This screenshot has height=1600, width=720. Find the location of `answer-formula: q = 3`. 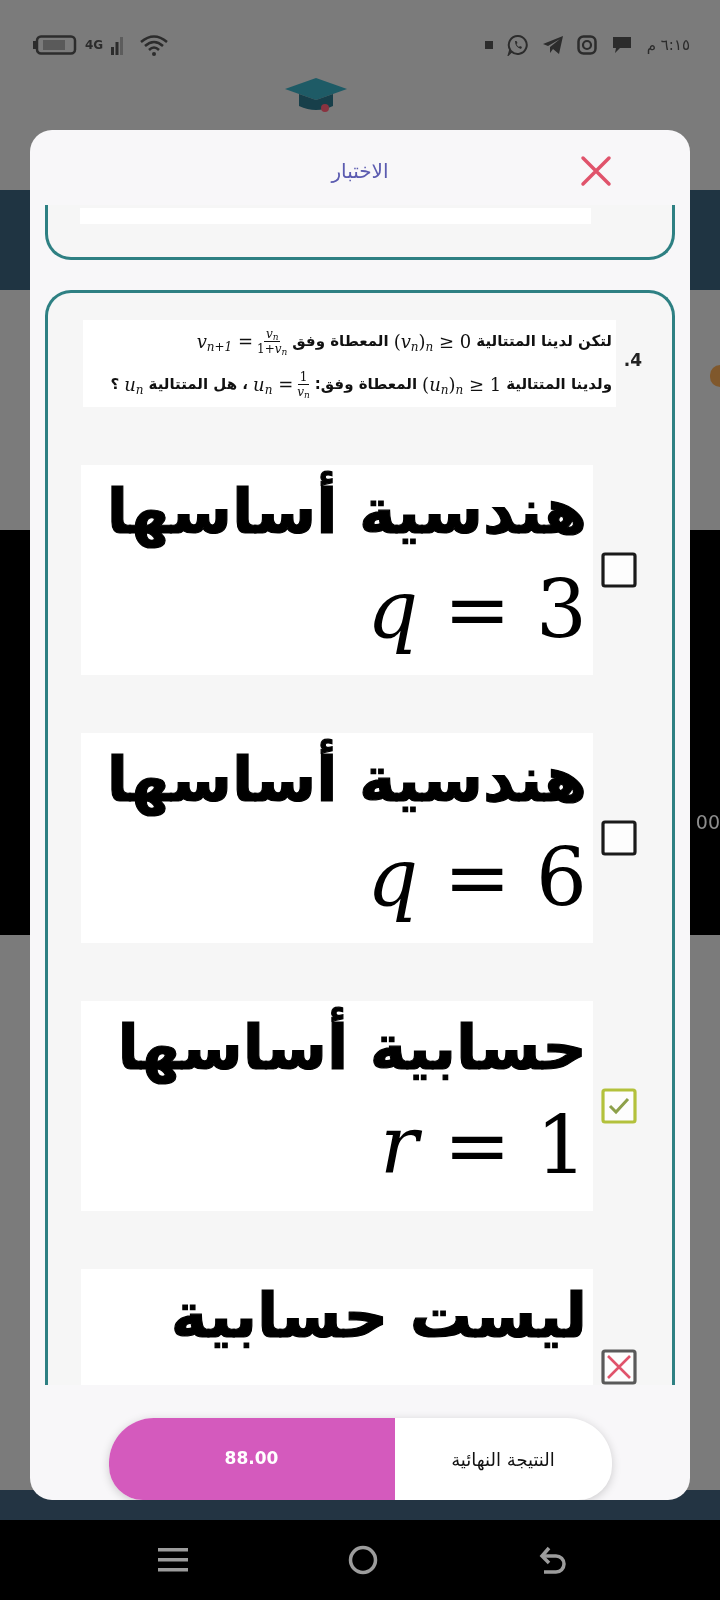

answer-formula: q = 3 is located at coordinates (476, 610).